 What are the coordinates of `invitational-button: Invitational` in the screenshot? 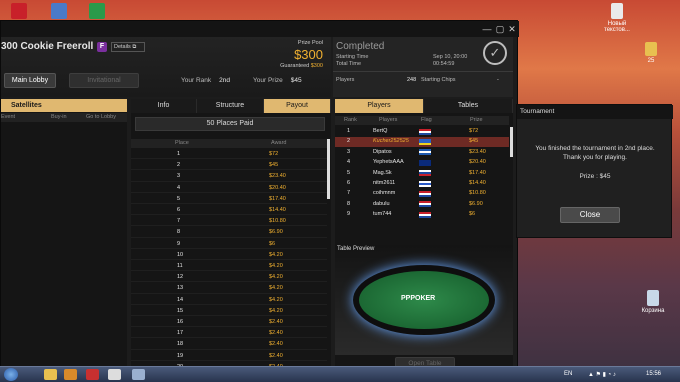 It's located at (104, 80).